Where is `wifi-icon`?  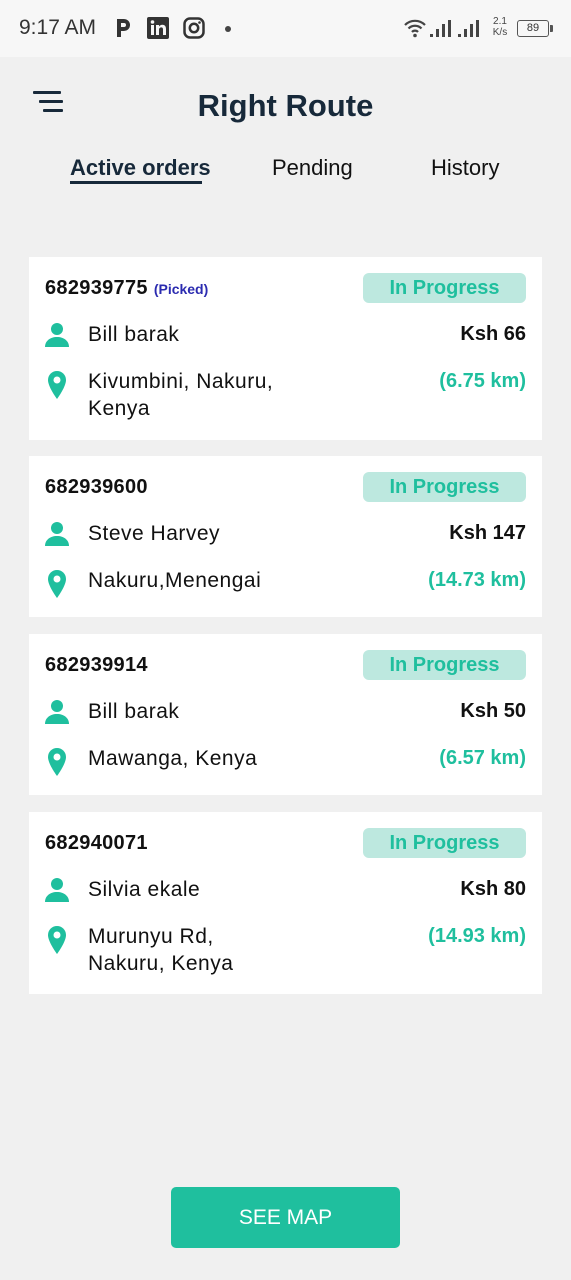 wifi-icon is located at coordinates (415, 28).